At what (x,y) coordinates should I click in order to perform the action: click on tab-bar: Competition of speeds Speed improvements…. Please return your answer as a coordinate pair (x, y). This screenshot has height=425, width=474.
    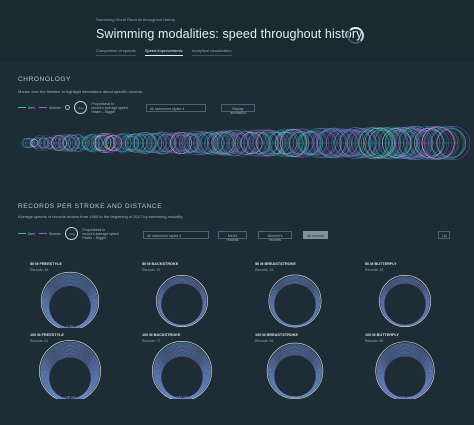
    Looking at the image, I should click on (164, 52).